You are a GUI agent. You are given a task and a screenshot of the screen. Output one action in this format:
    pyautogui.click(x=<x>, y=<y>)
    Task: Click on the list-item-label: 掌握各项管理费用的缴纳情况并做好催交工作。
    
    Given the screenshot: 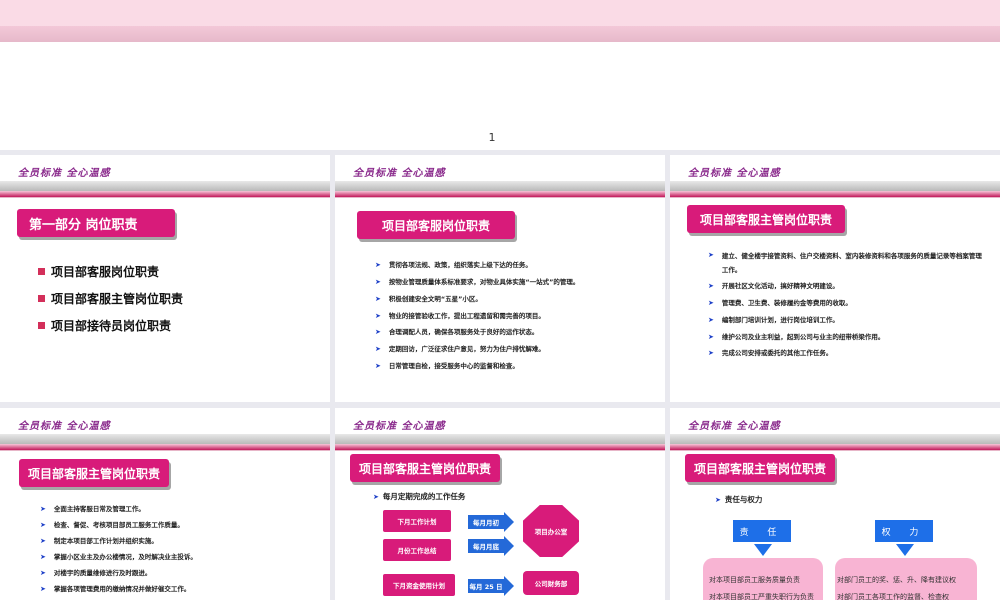 What is the action you would take?
    pyautogui.click(x=122, y=589)
    